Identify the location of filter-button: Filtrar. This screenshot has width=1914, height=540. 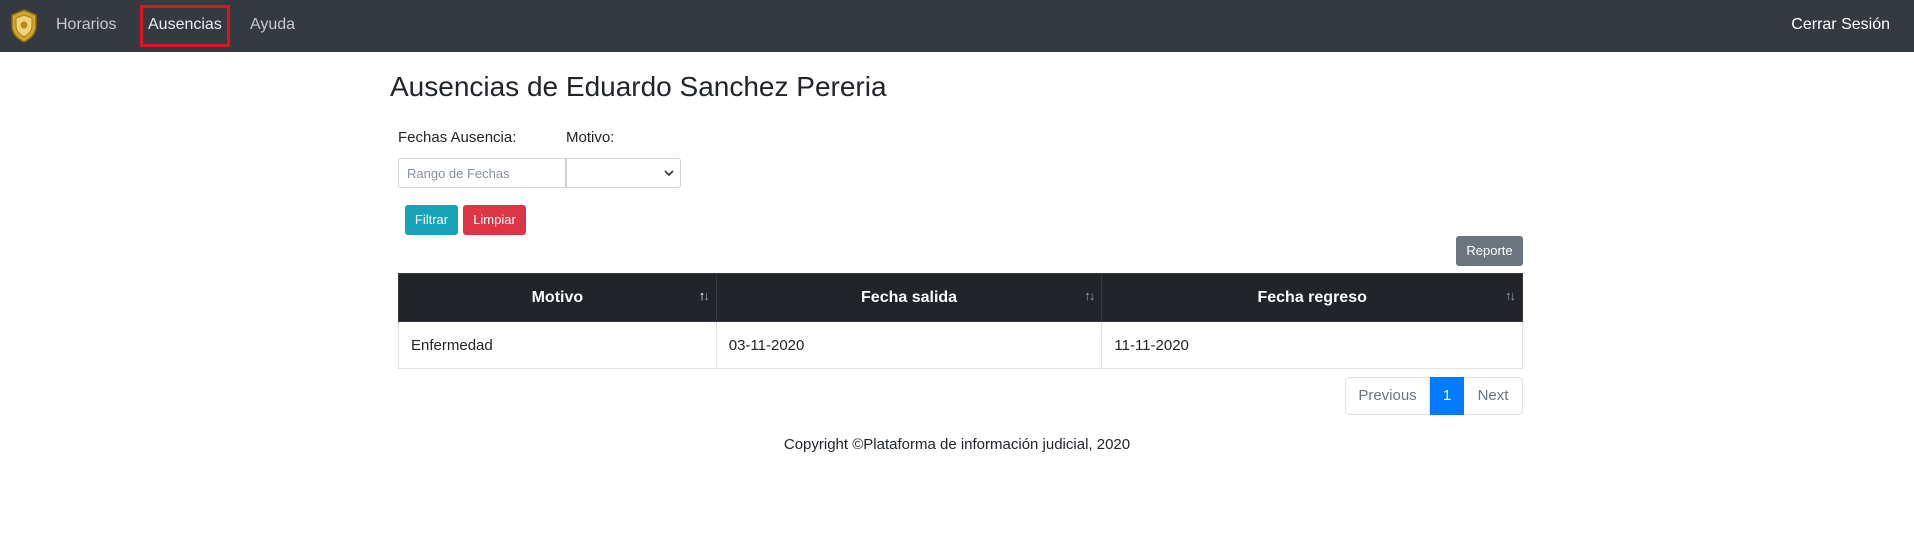
(431, 220).